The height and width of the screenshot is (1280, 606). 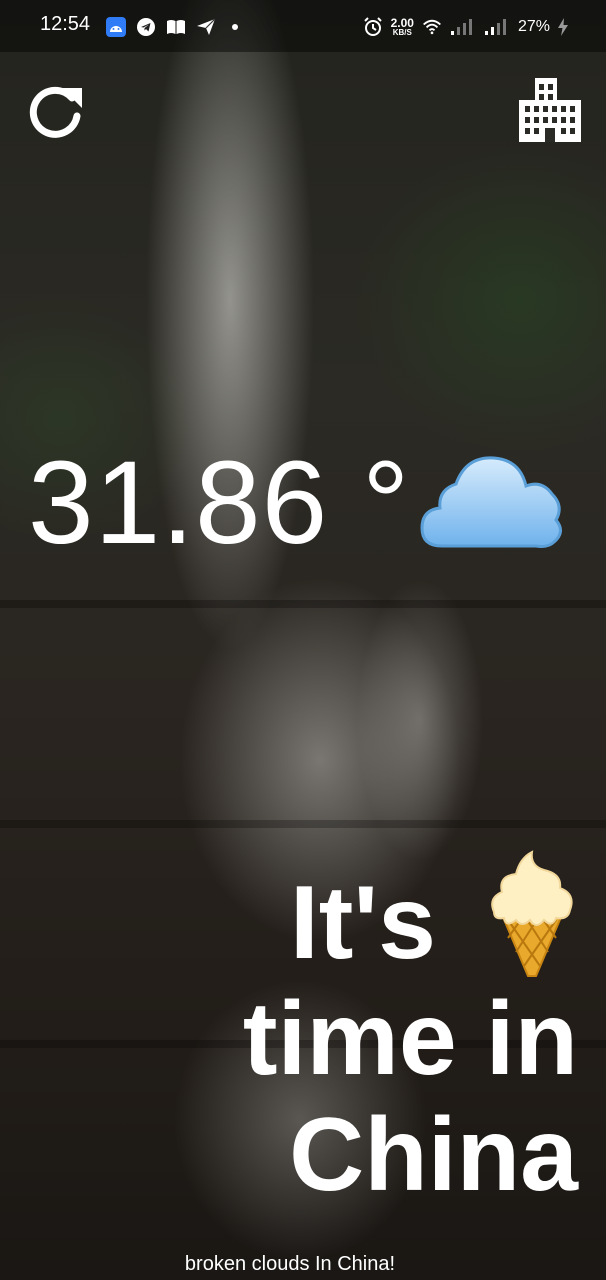 I want to click on android-icon, so click(x=116, y=27).